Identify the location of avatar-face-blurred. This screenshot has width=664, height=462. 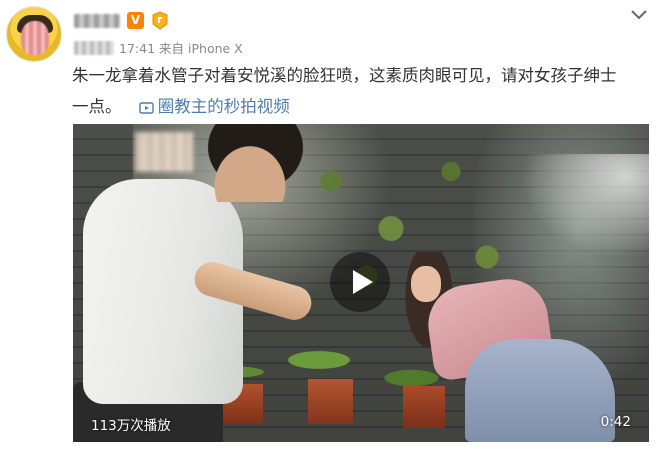
(35, 38).